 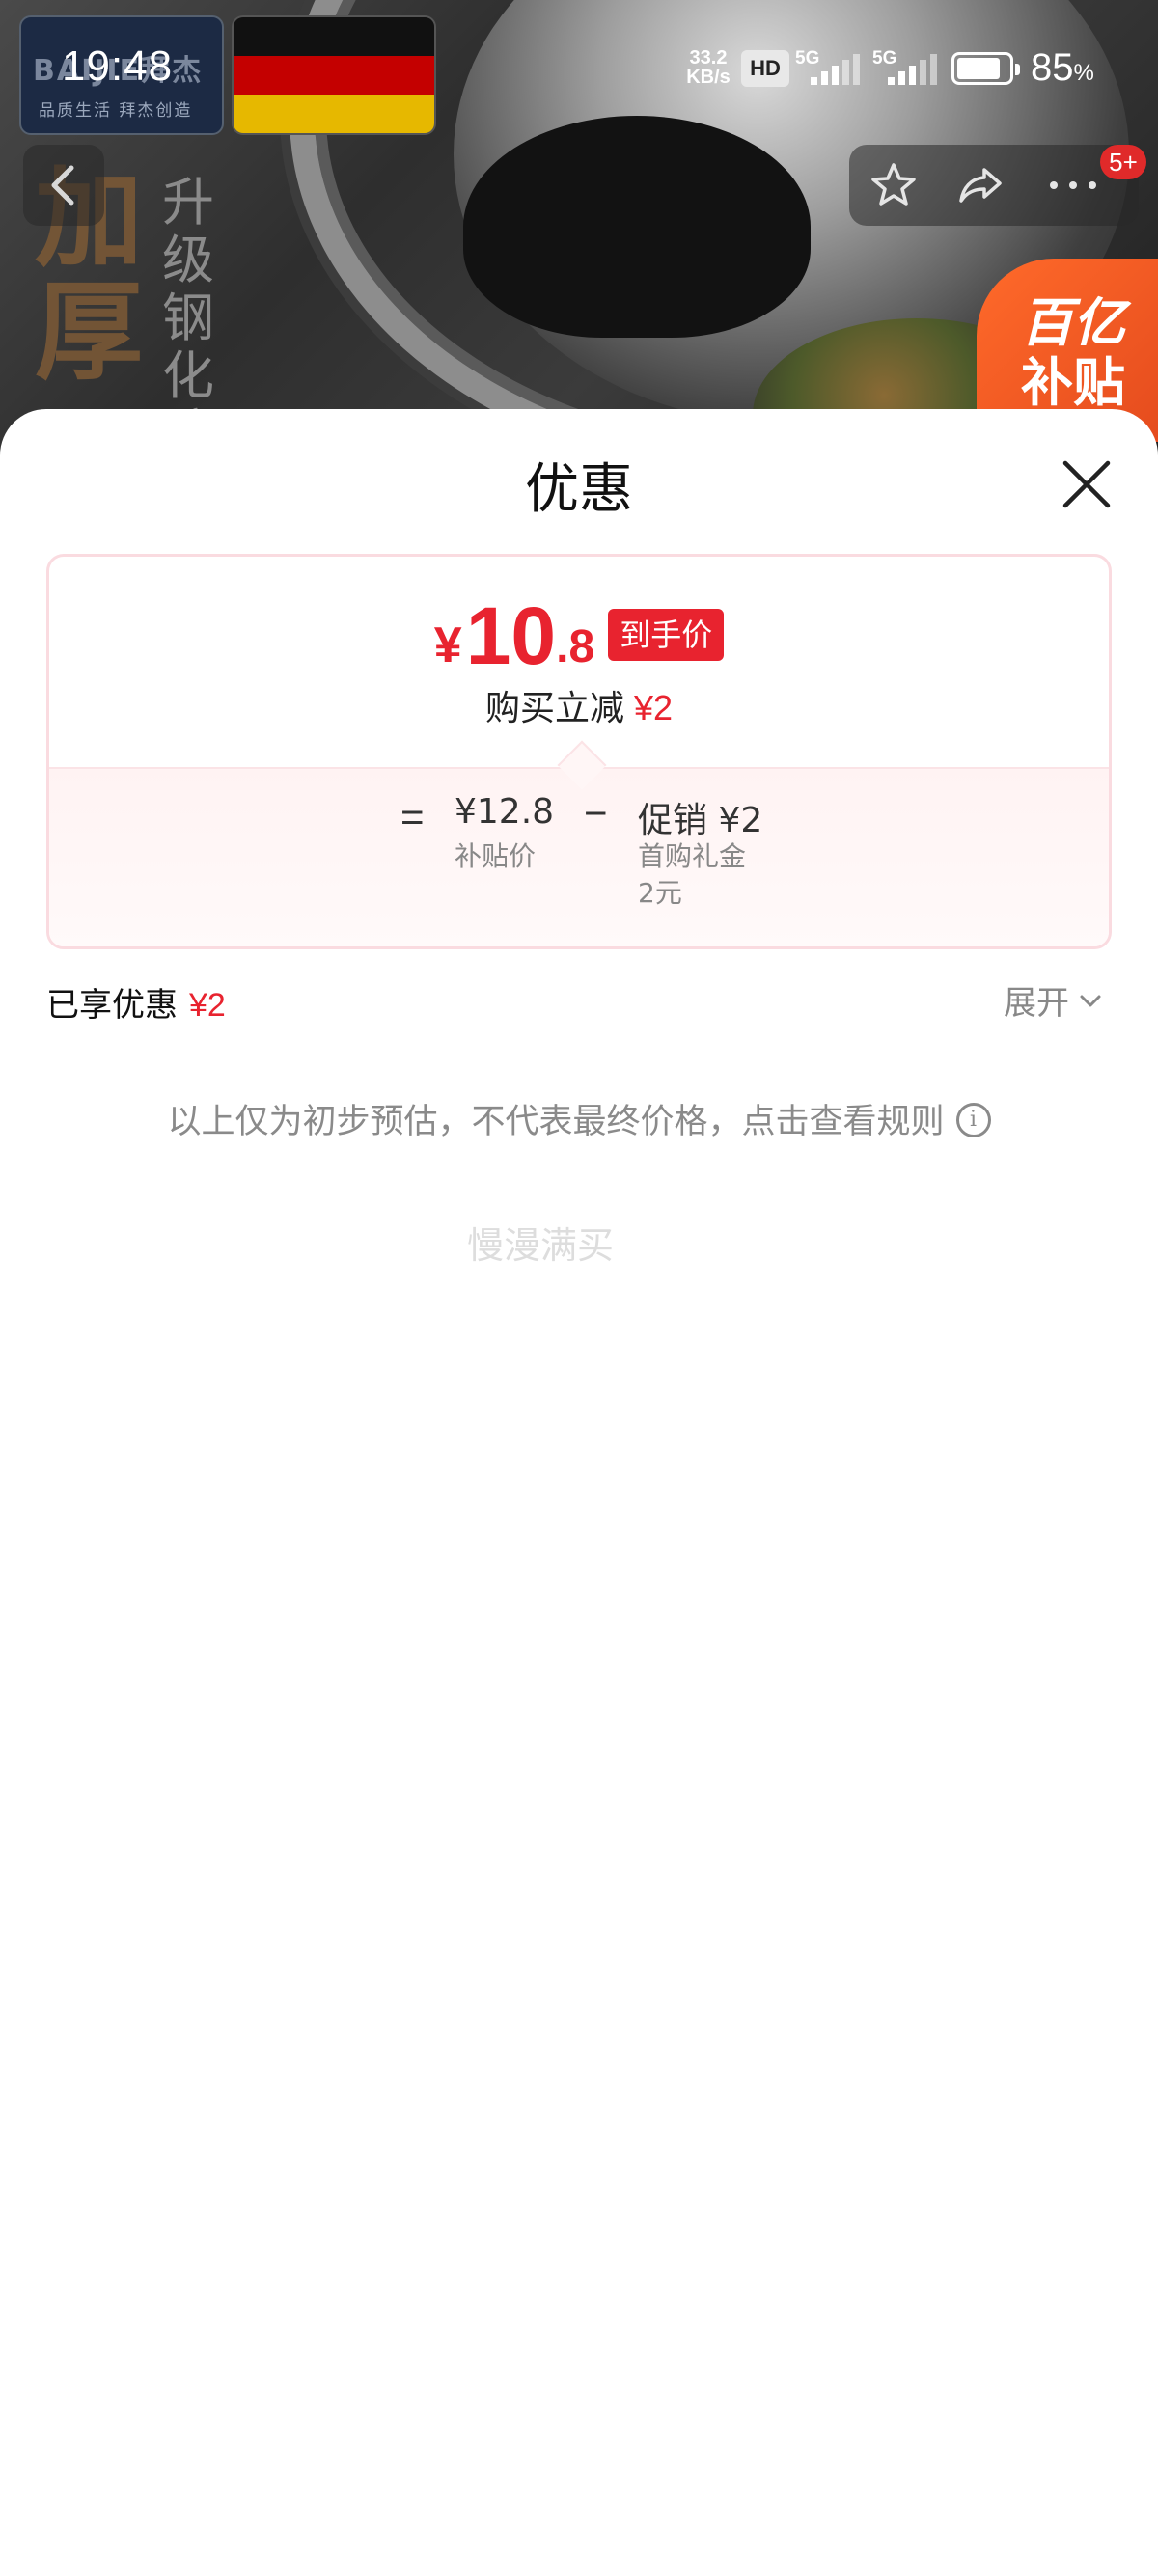 What do you see at coordinates (541, 1245) in the screenshot?
I see `faded-overlay-text: 慢漫满买` at bounding box center [541, 1245].